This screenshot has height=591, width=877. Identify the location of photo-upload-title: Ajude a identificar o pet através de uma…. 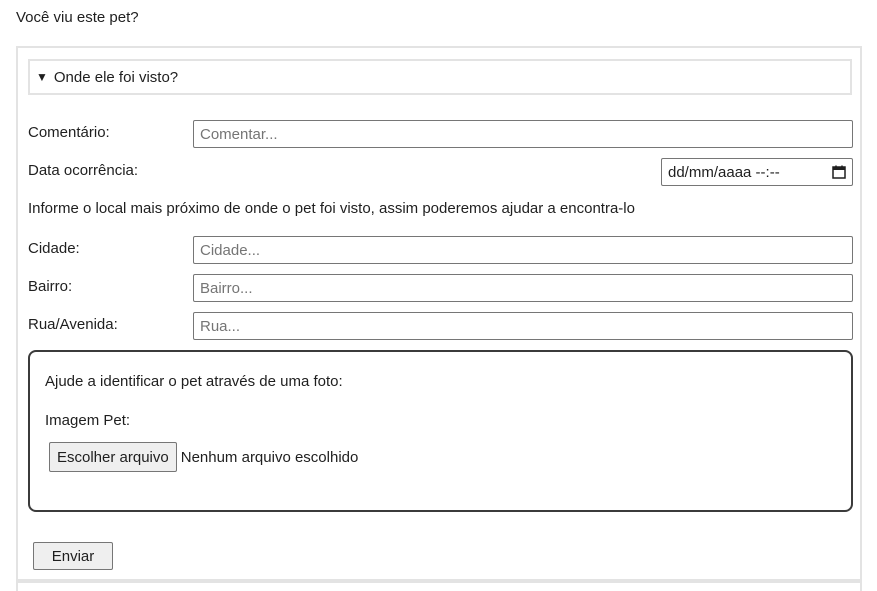
(194, 381).